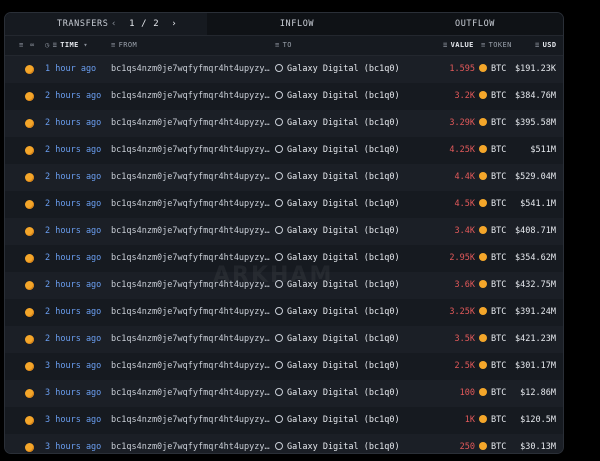  I want to click on filter-icon: ≡, so click(23, 45).